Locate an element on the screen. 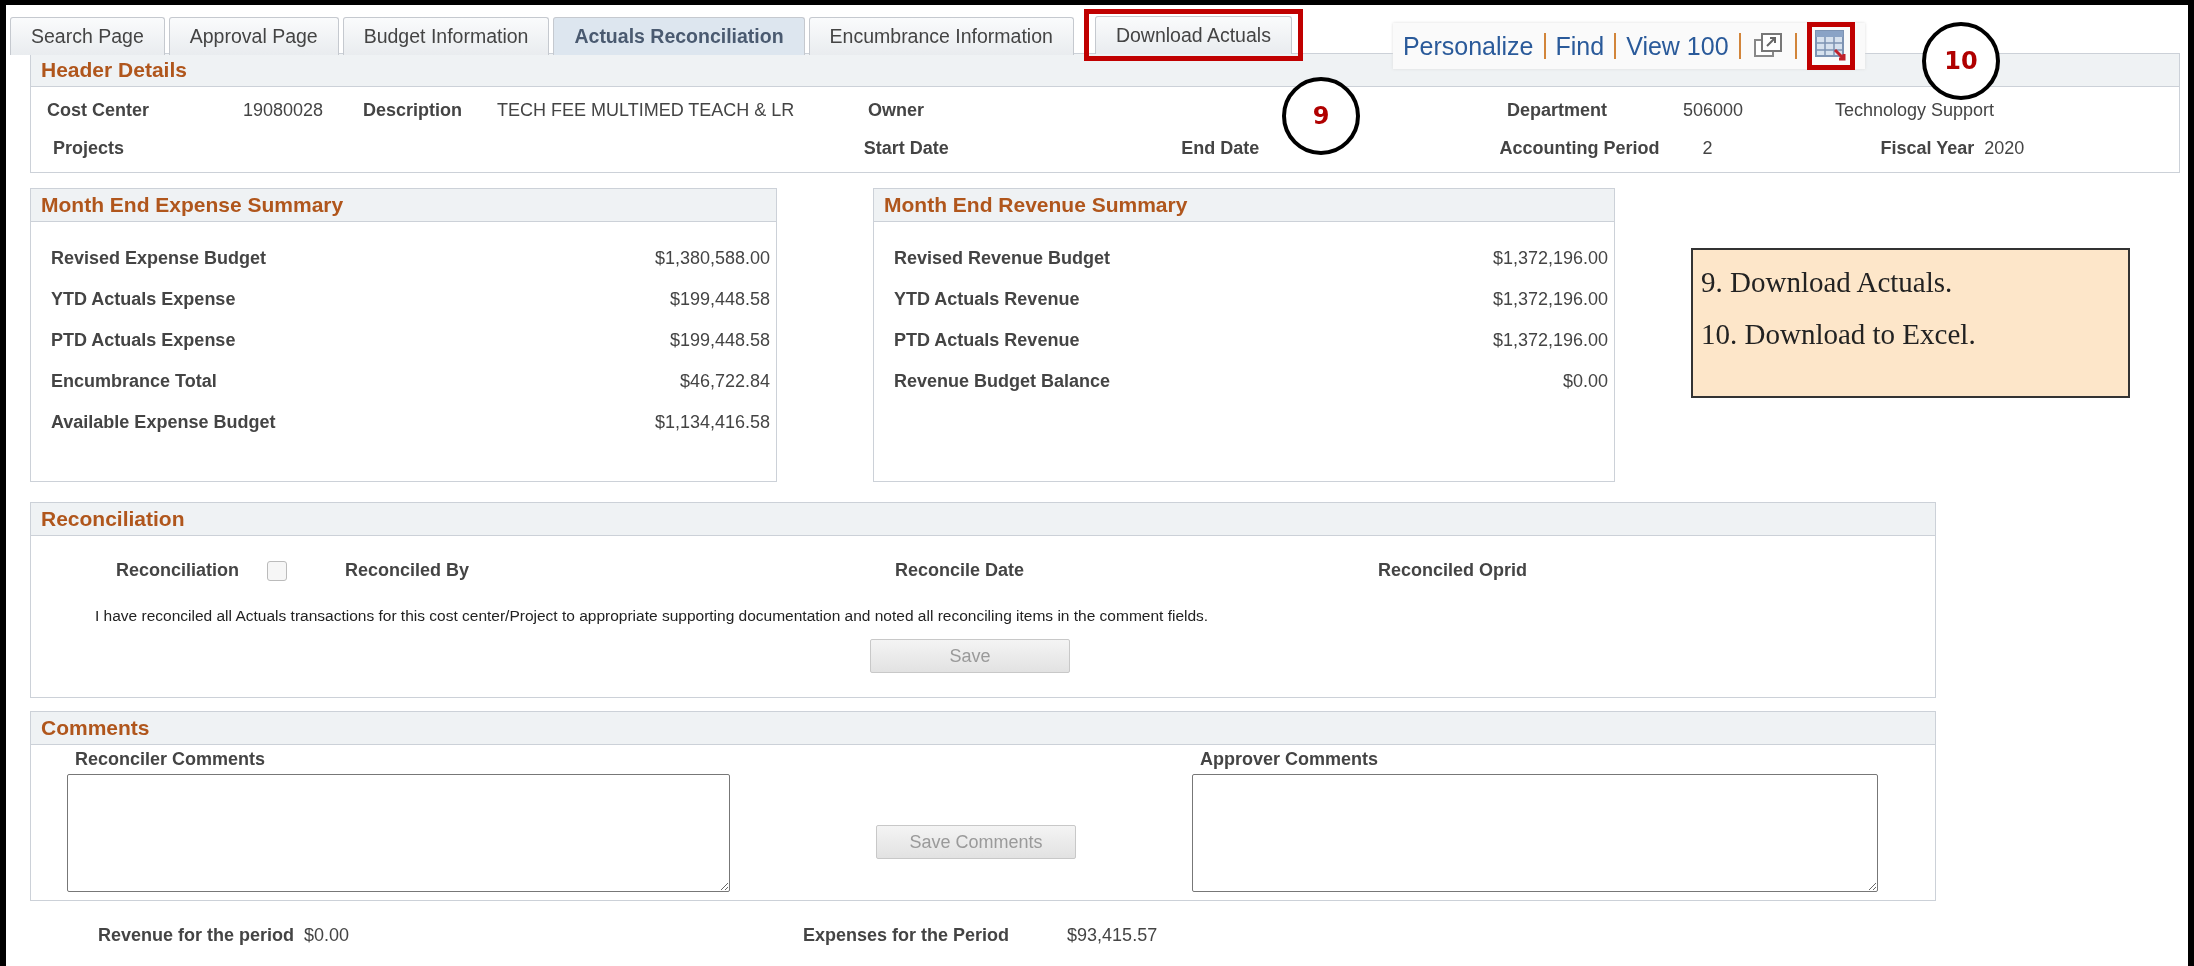 The height and width of the screenshot is (966, 2194). field-value: $0.00 is located at coordinates (327, 935).